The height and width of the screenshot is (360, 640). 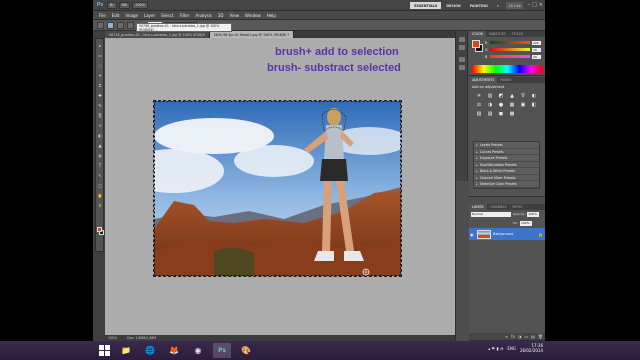 What do you see at coordinates (100, 105) in the screenshot?
I see `tool-button: ✎` at bounding box center [100, 105].